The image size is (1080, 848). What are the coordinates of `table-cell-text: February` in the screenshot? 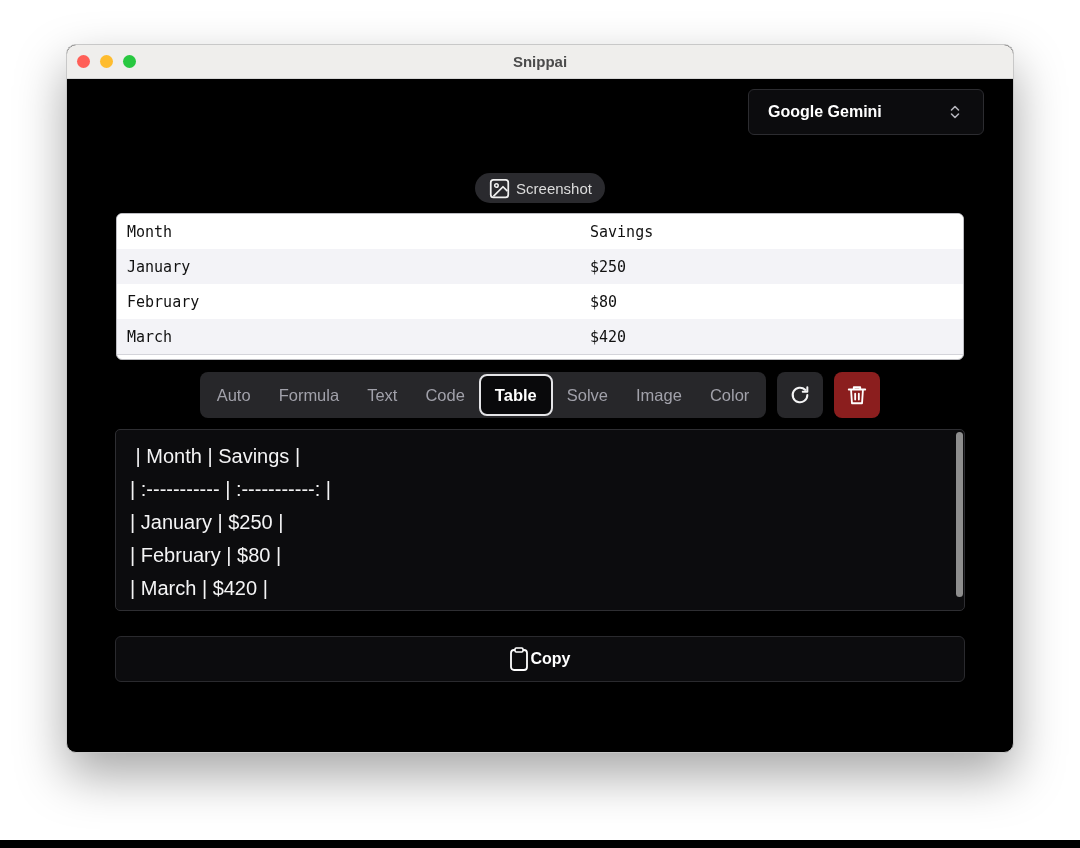 It's located at (163, 301).